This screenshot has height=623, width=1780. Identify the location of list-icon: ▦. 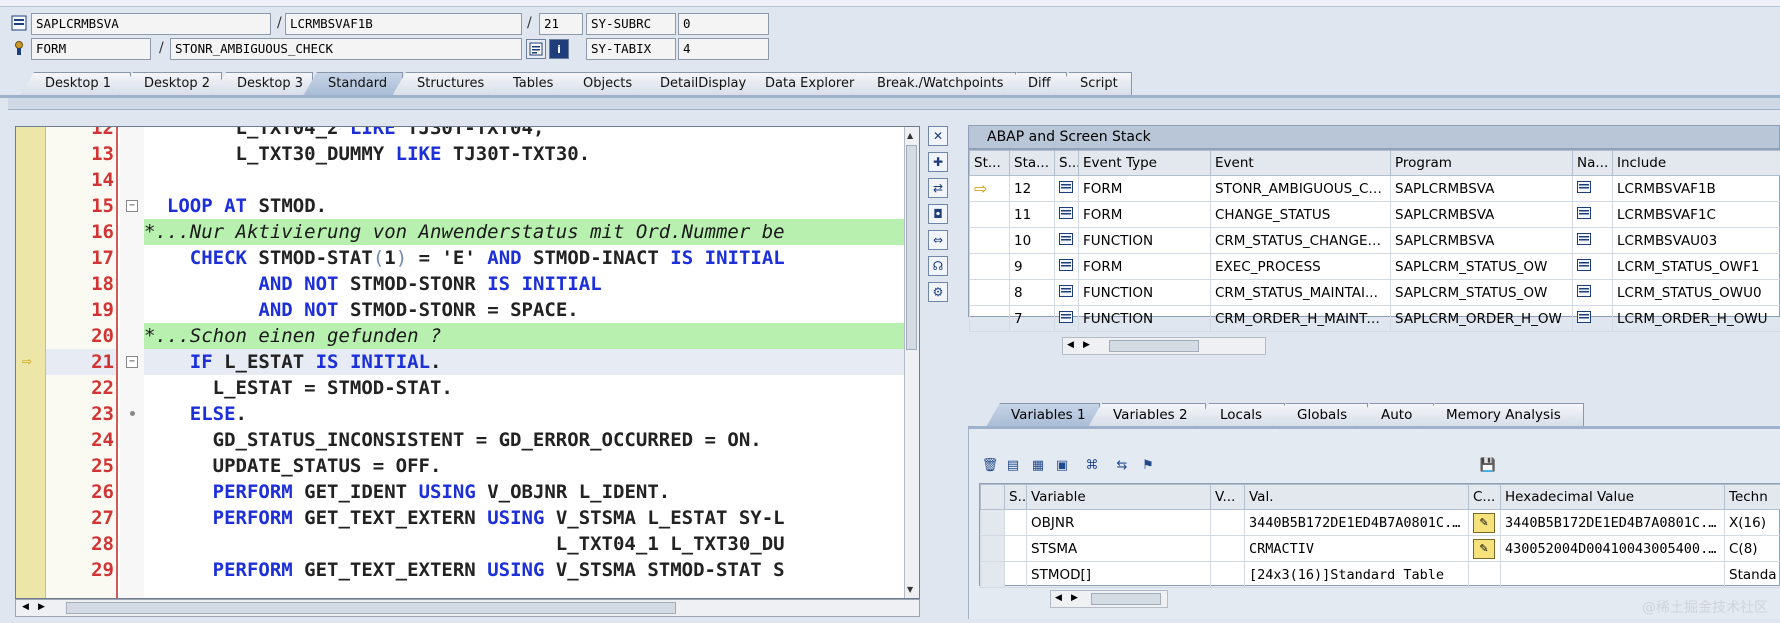
(1038, 467).